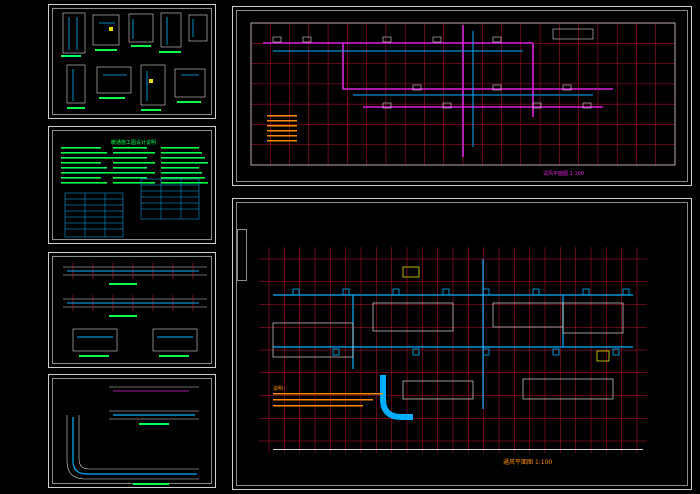  I want to click on detail-drawings, so click(134, 61).